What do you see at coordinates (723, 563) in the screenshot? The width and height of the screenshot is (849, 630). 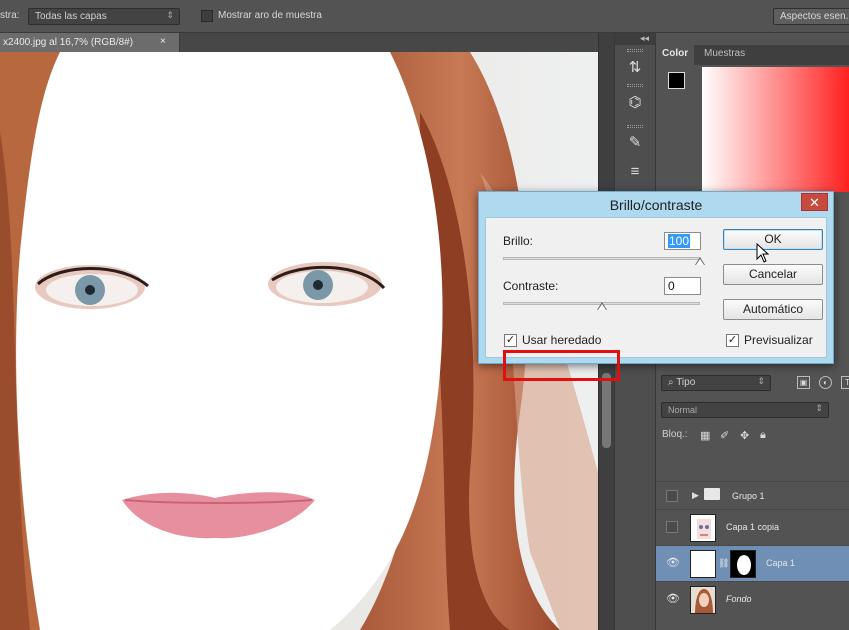 I see `link-icon: ⛓︎` at bounding box center [723, 563].